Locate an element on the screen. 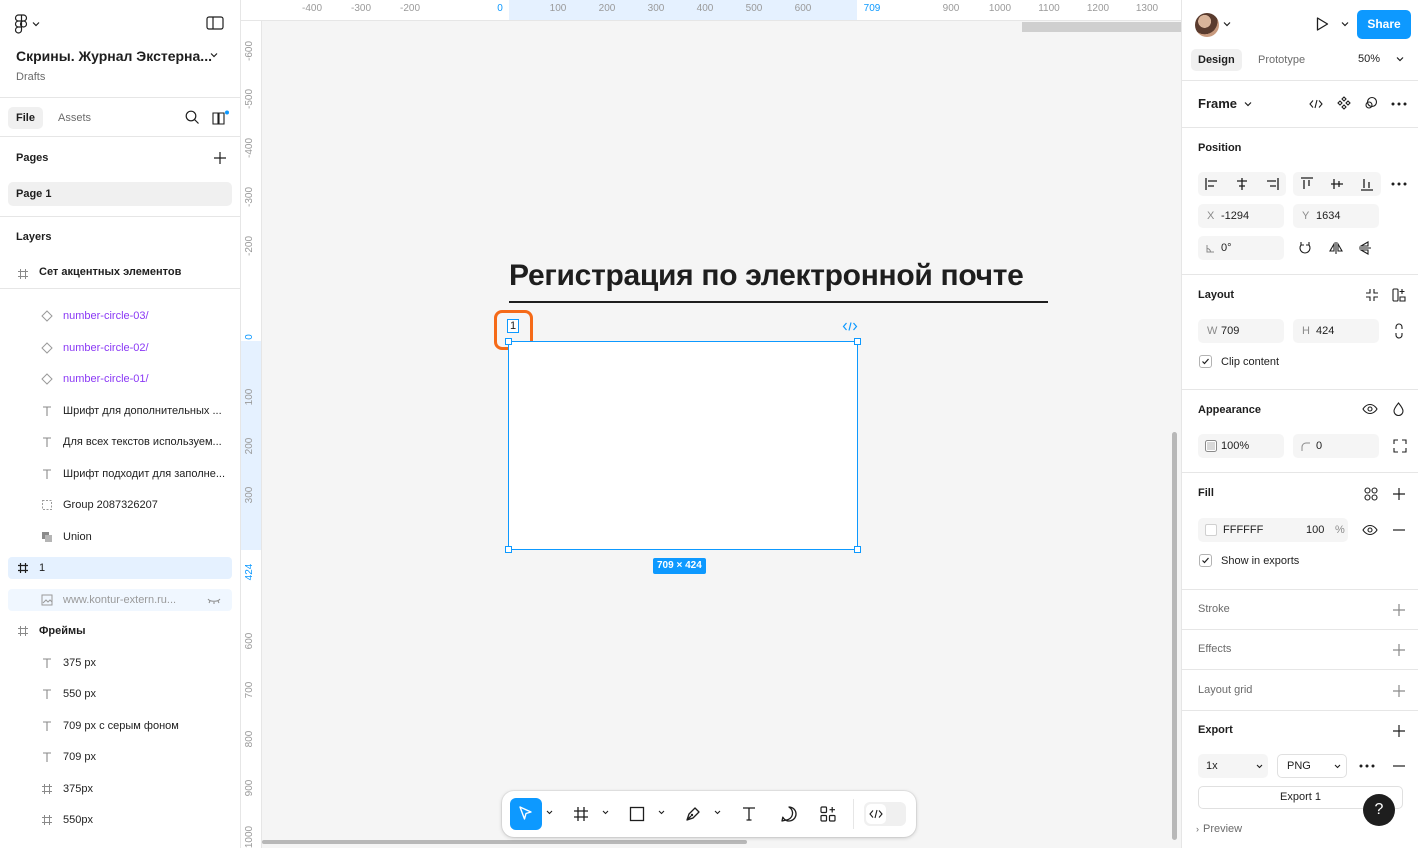  resize-handle-bl is located at coordinates (508, 549).